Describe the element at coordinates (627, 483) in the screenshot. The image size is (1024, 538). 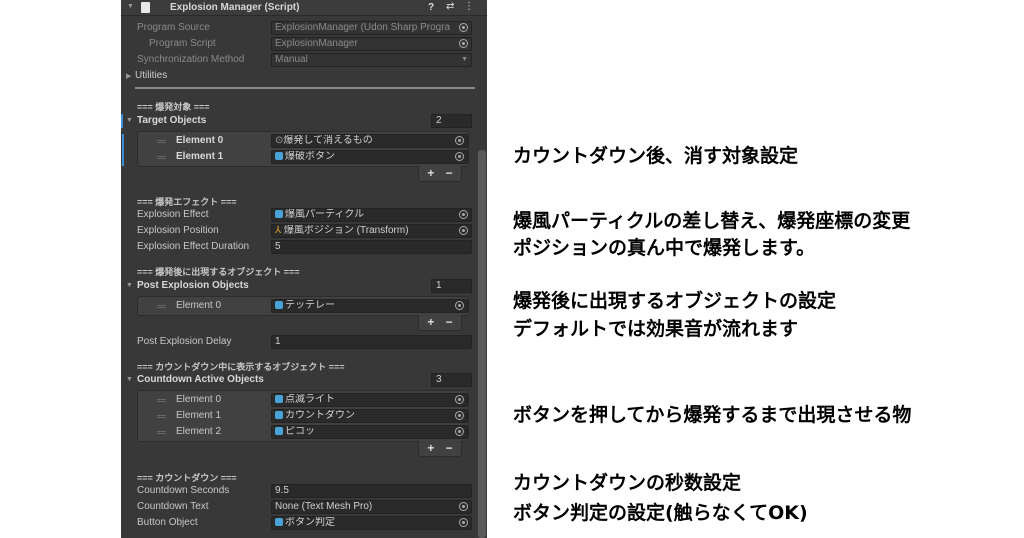
I see `annotation: カウントダウンの秒数設定` at that location.